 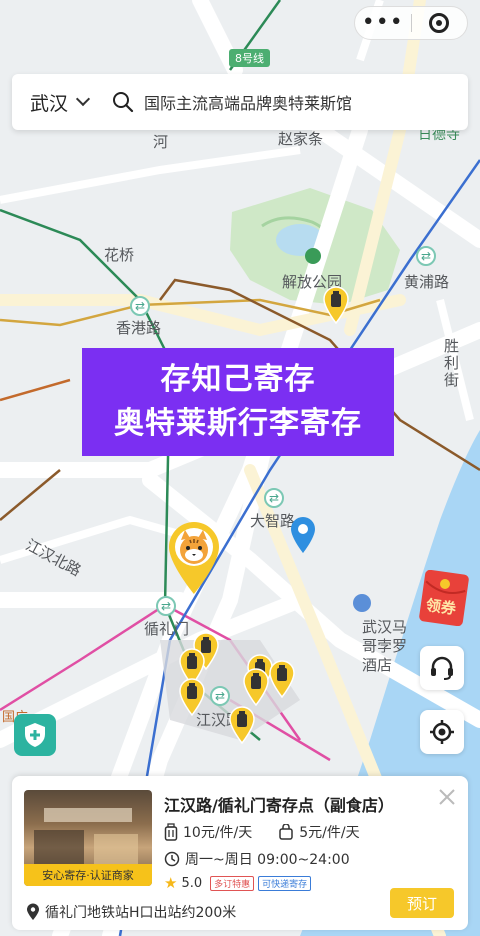 I want to click on more-button: •••, so click(x=383, y=23).